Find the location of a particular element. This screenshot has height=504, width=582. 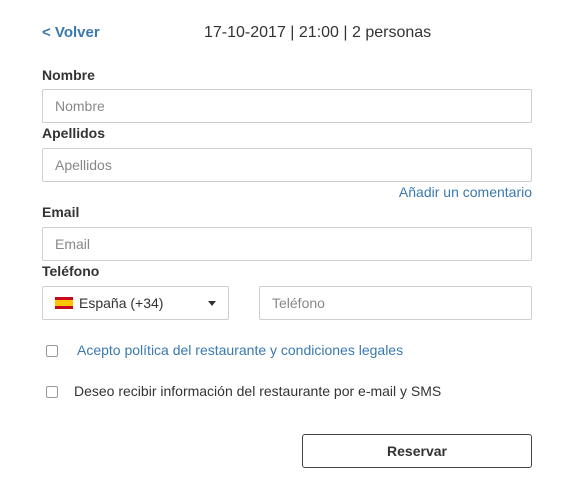

country-code-value: España (+34) is located at coordinates (121, 303).